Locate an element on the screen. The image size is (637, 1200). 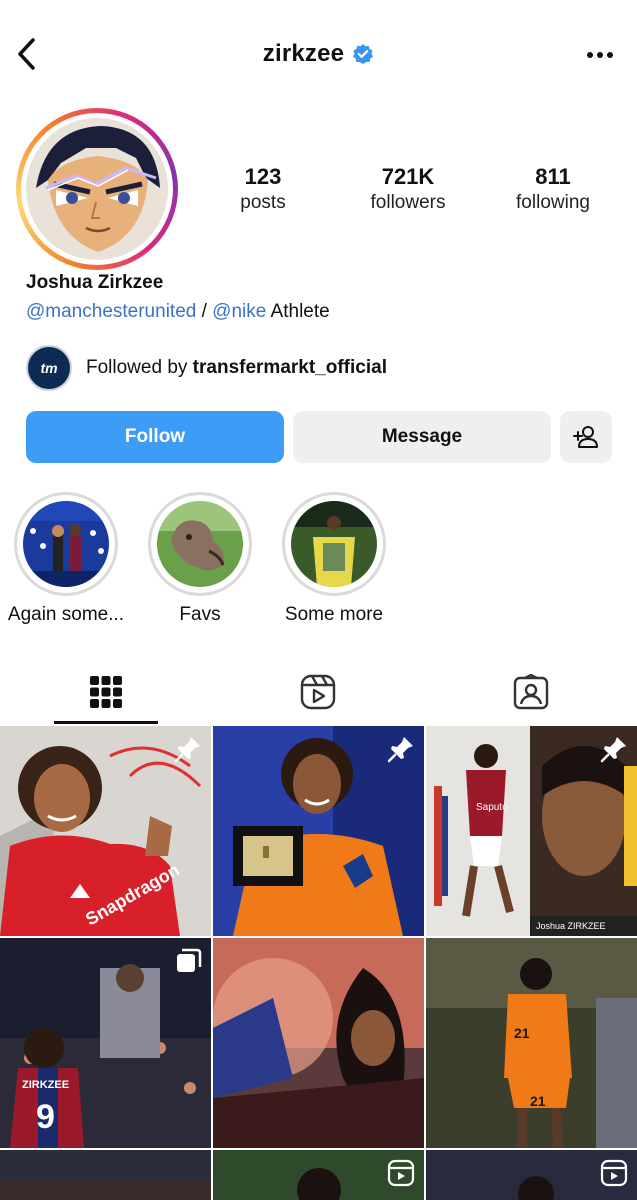
profile-bio: @manchesterunited / @nike Athlete is located at coordinates (178, 312).